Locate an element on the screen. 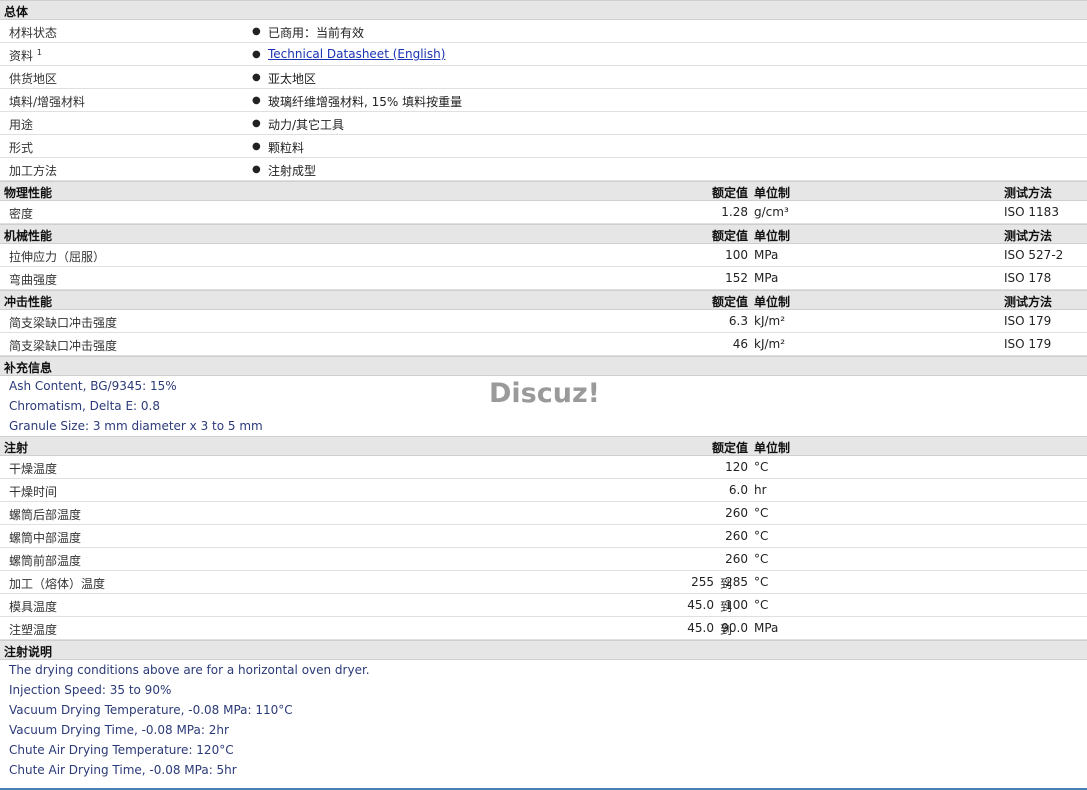  nominal-value: 1.28 is located at coordinates (734, 212).